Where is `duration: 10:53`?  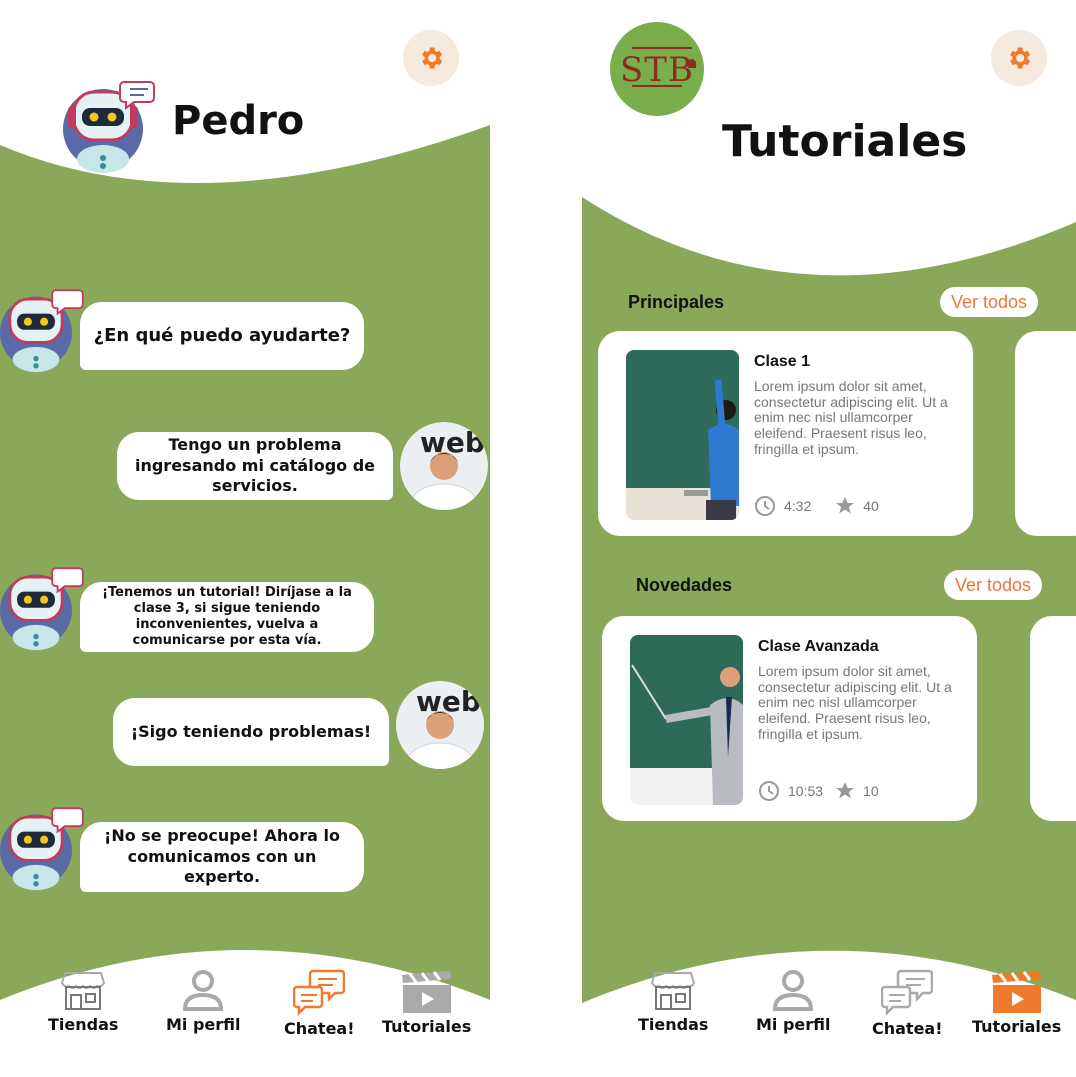 duration: 10:53 is located at coordinates (806, 791).